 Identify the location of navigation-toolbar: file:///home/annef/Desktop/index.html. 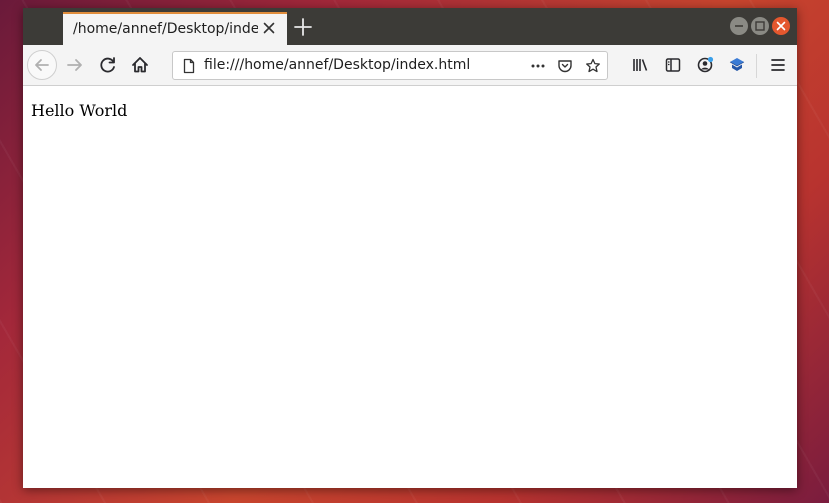
(410, 65).